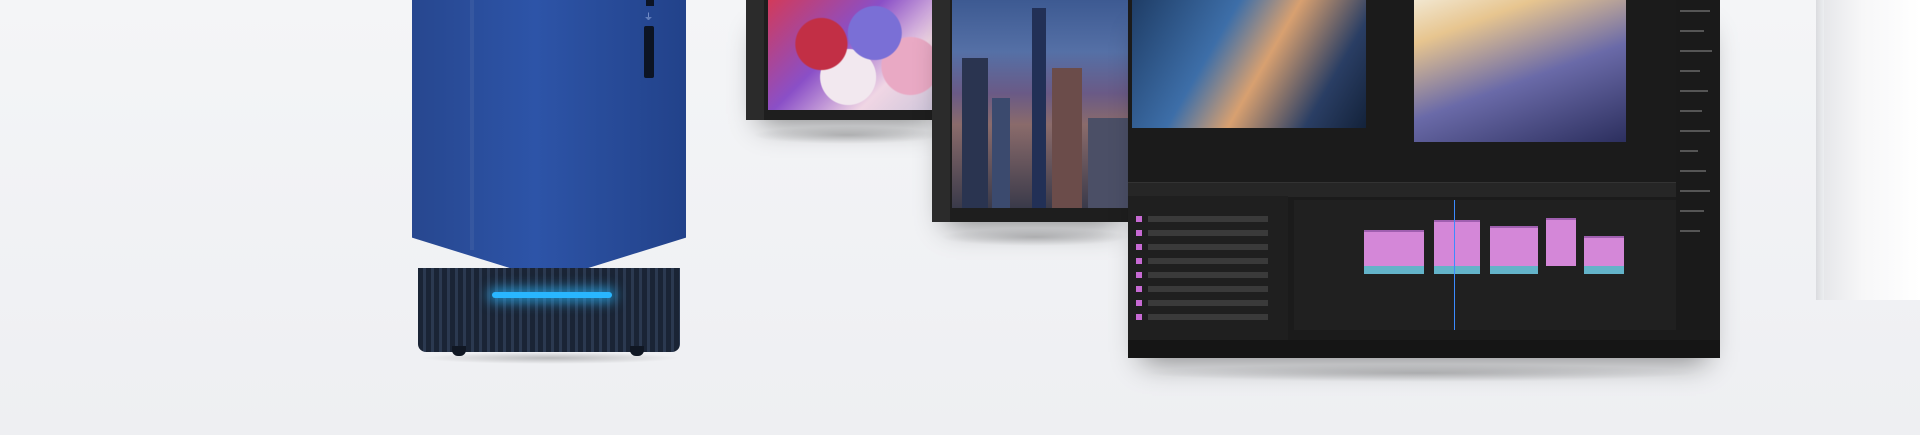  I want to click on tower-facet, so click(472, 125).